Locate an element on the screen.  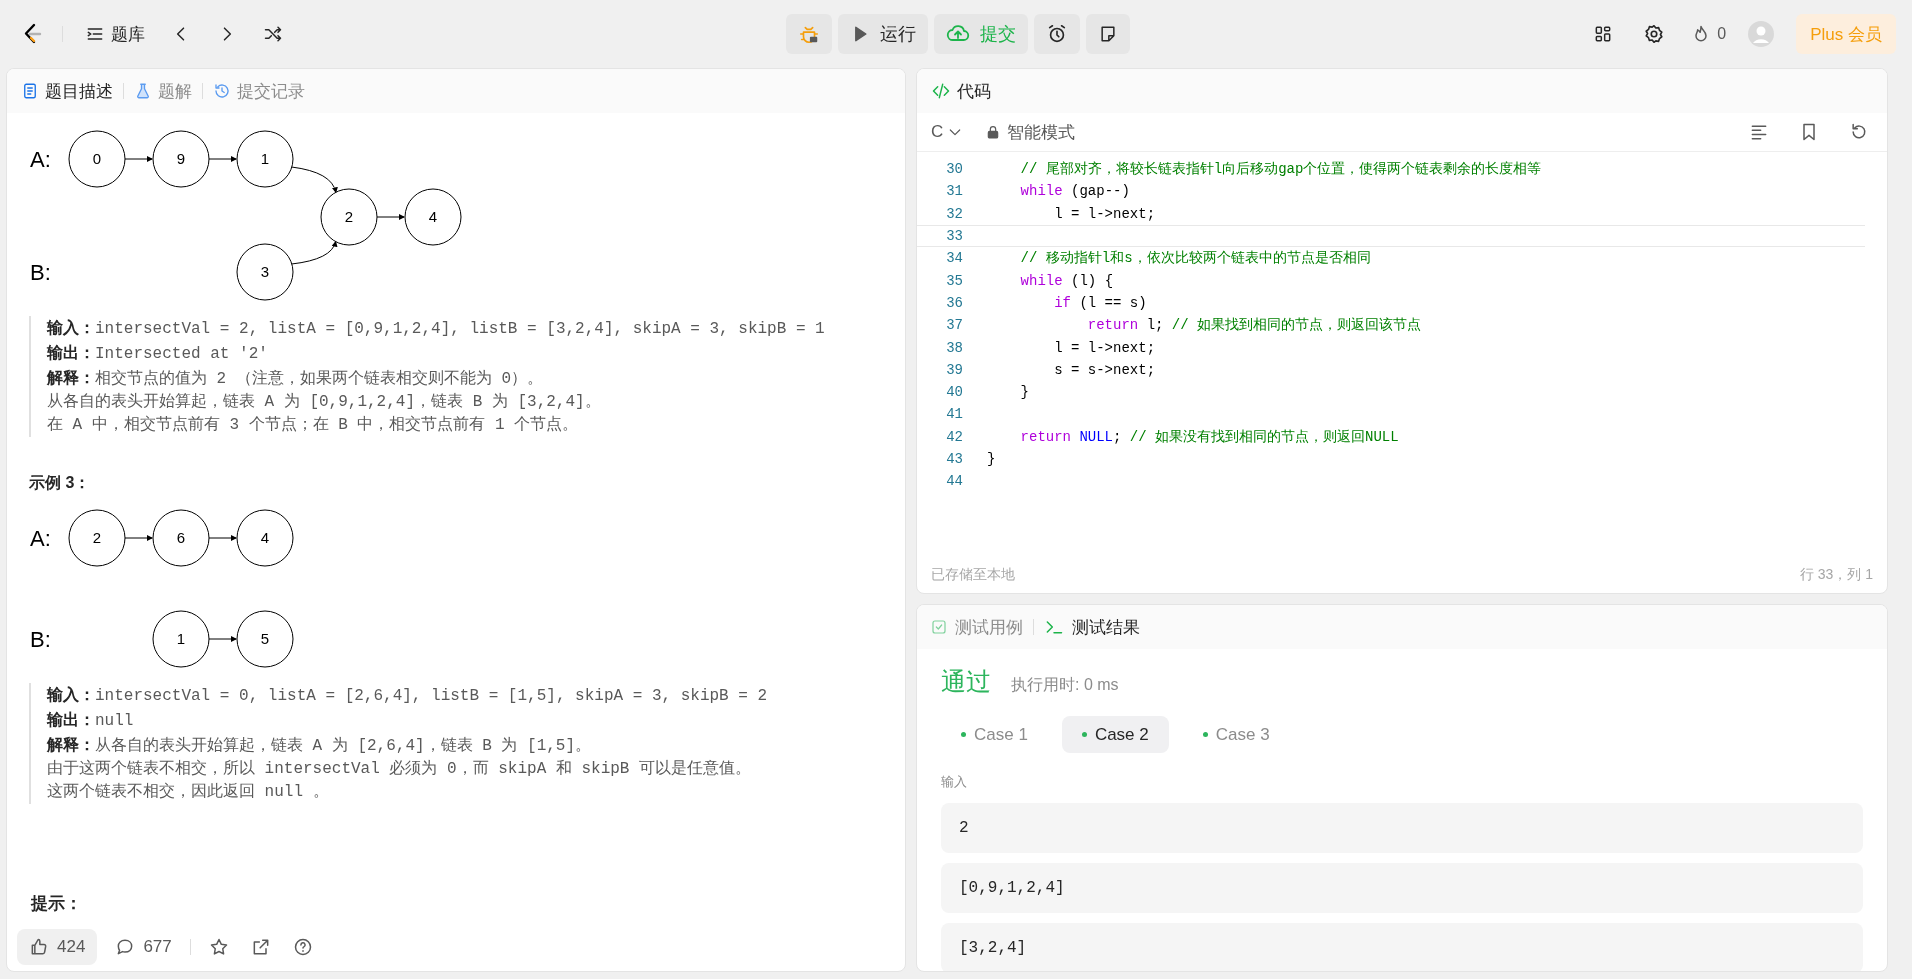
line-number: 38 is located at coordinates (954, 347).